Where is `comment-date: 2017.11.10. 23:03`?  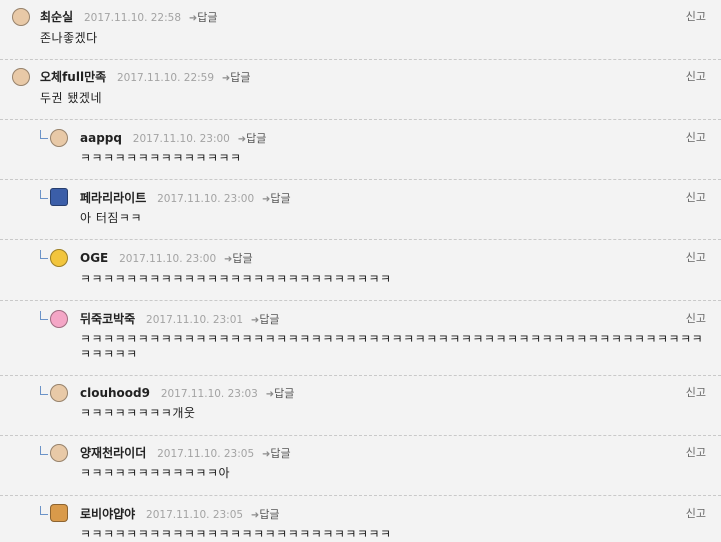
comment-date: 2017.11.10. 23:03 is located at coordinates (209, 394).